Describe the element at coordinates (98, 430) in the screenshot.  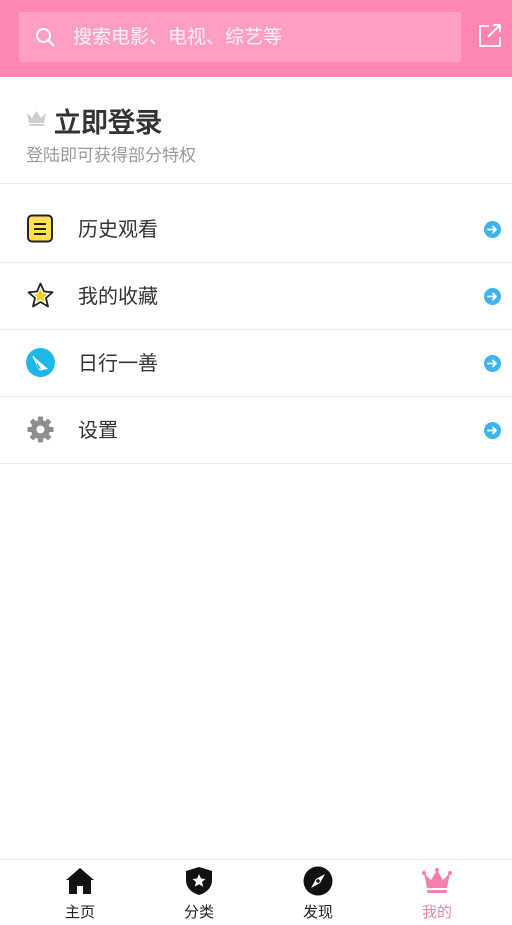
I see `menu-item-label: 设置` at that location.